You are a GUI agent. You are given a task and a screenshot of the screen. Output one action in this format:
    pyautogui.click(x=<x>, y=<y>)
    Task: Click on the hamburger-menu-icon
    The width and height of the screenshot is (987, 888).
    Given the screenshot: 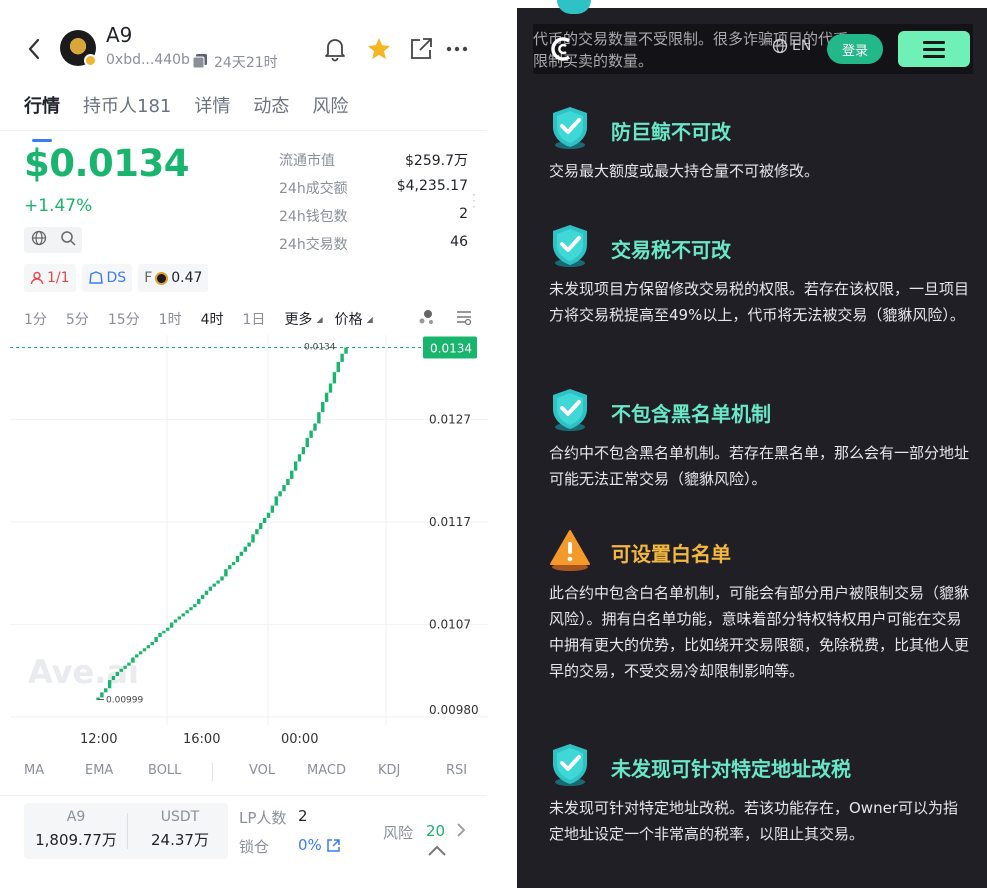 What is the action you would take?
    pyautogui.click(x=934, y=49)
    